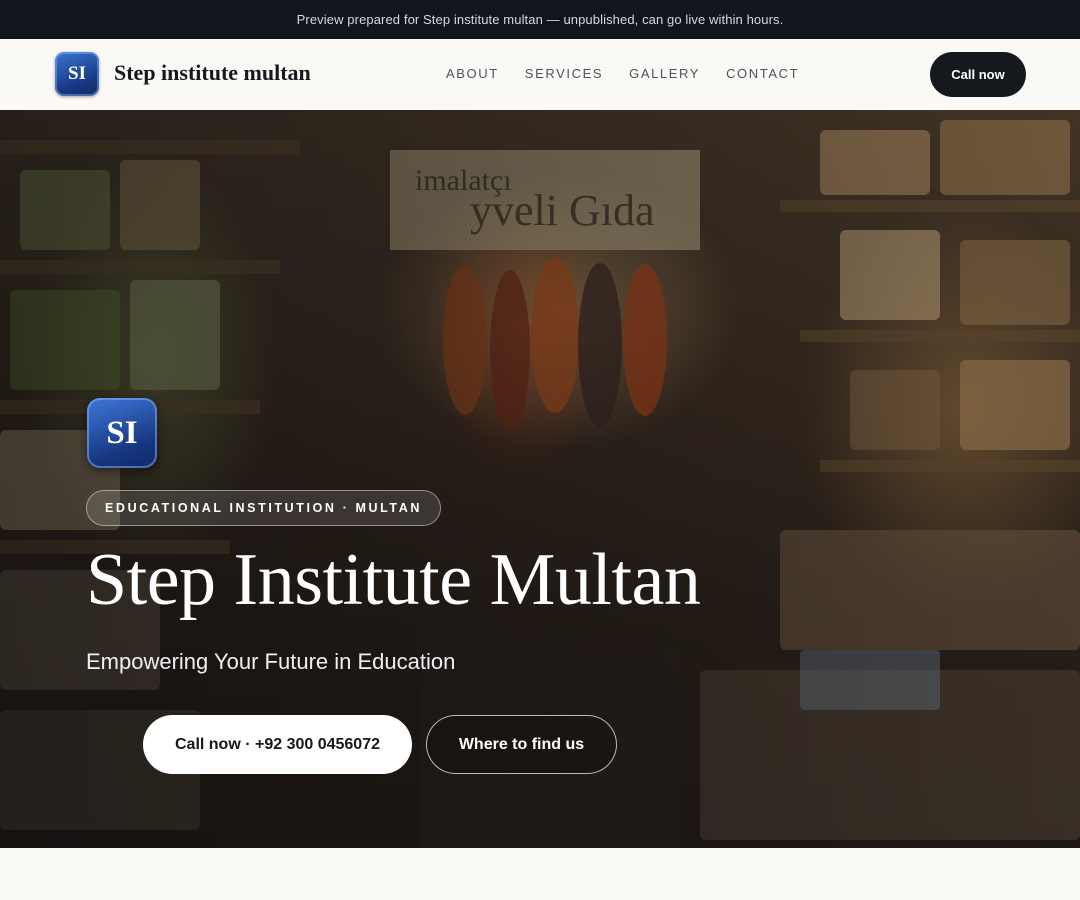  What do you see at coordinates (263, 508) in the screenshot?
I see `category-badge: EDUCATIONAL INSTITUTION · MULTAN` at bounding box center [263, 508].